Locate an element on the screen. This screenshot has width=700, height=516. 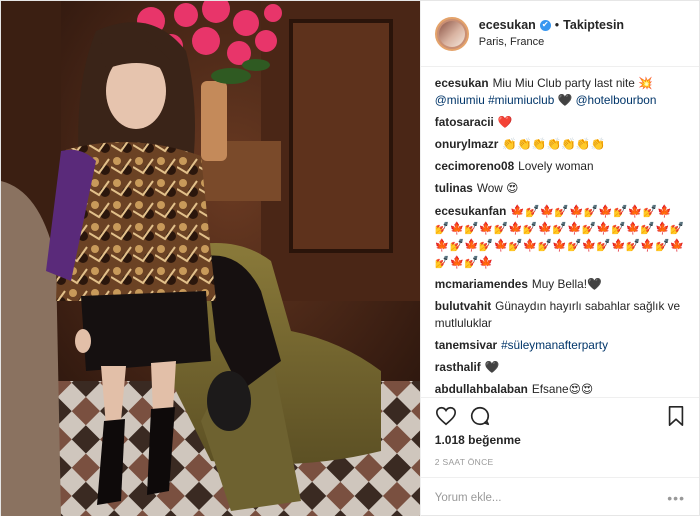
comment-button is located at coordinates (480, 416).